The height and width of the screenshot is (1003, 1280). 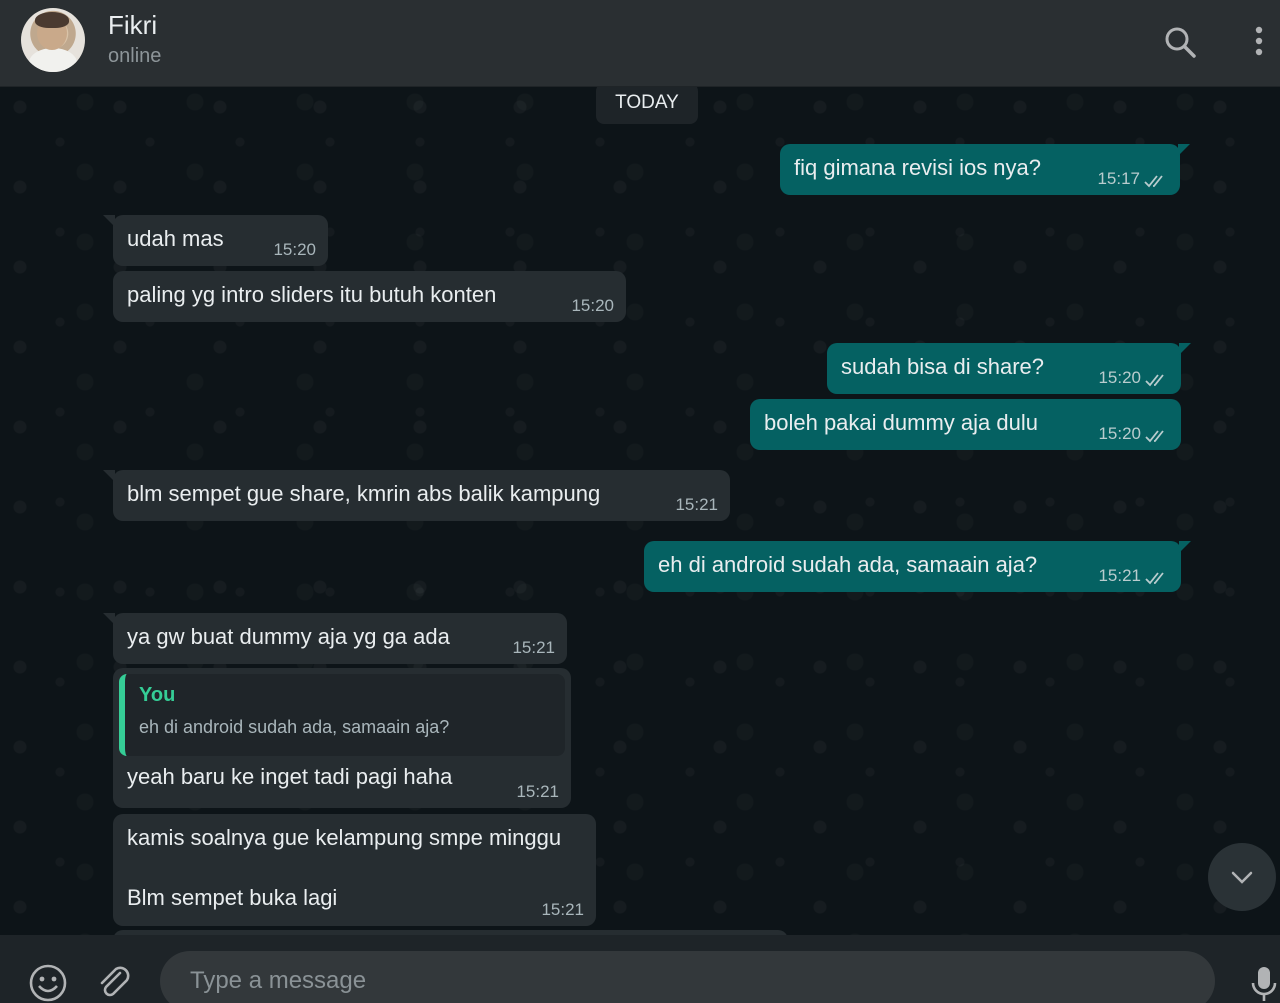 I want to click on search-icon, so click(x=1180, y=42).